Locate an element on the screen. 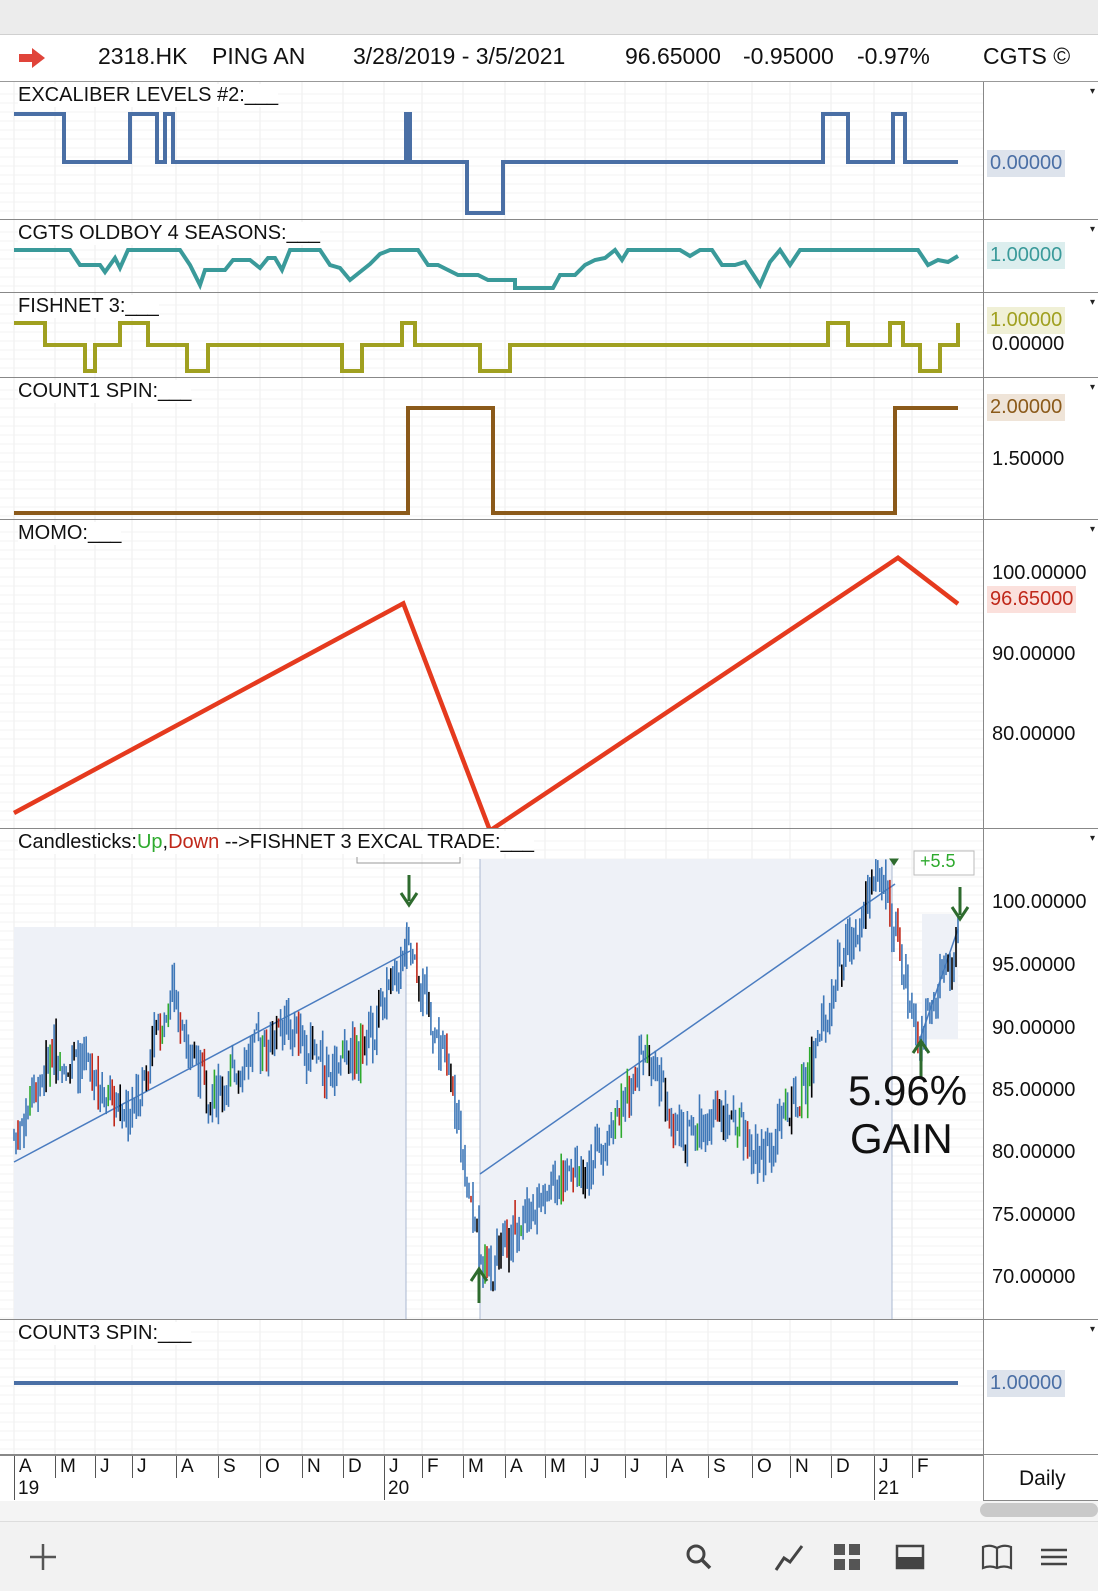 Image resolution: width=1098 pixels, height=1591 pixels. plus-icon is located at coordinates (43, 1557).